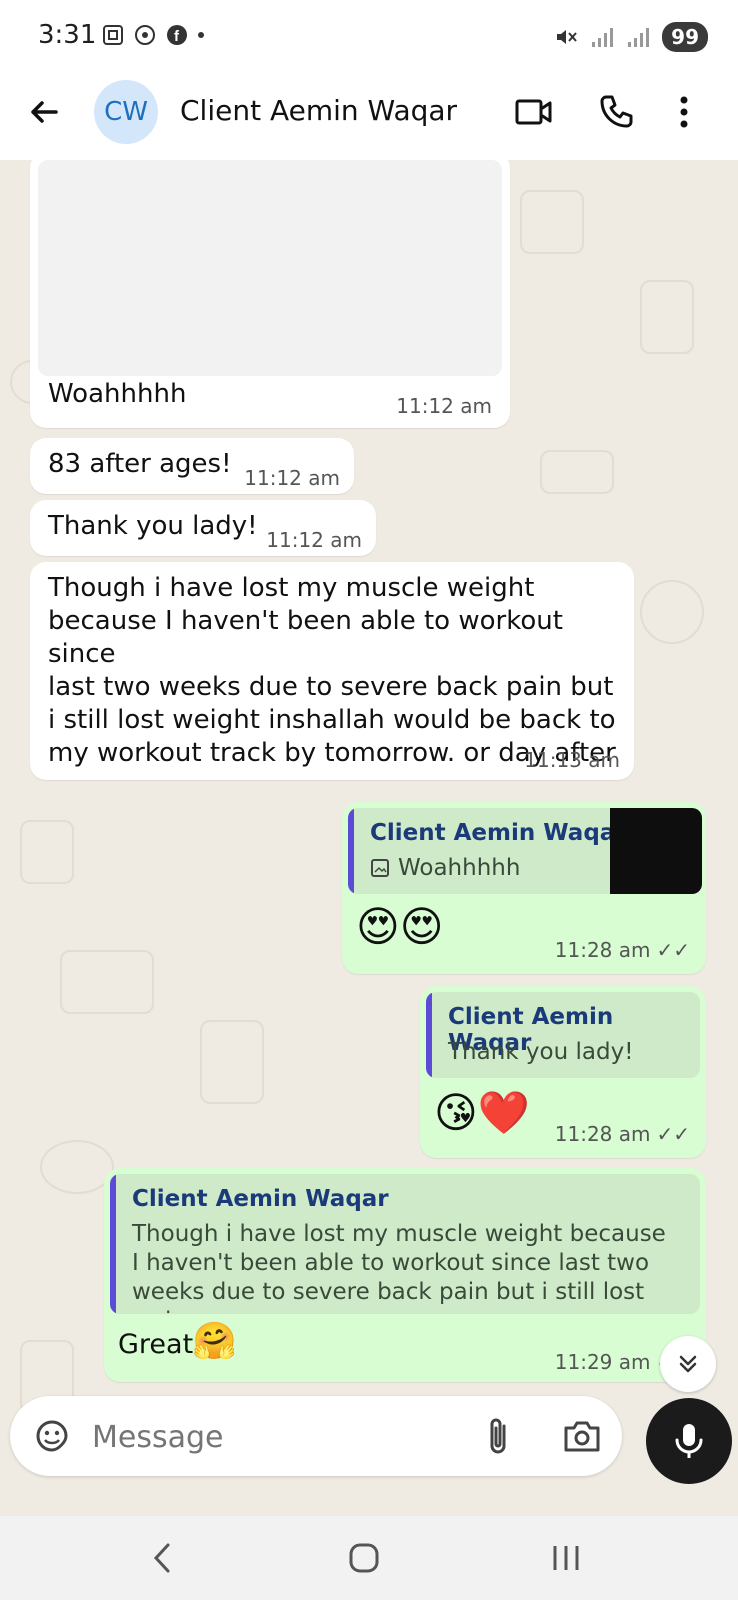  What do you see at coordinates (685, 37) in the screenshot?
I see `battery-indicator: 99` at bounding box center [685, 37].